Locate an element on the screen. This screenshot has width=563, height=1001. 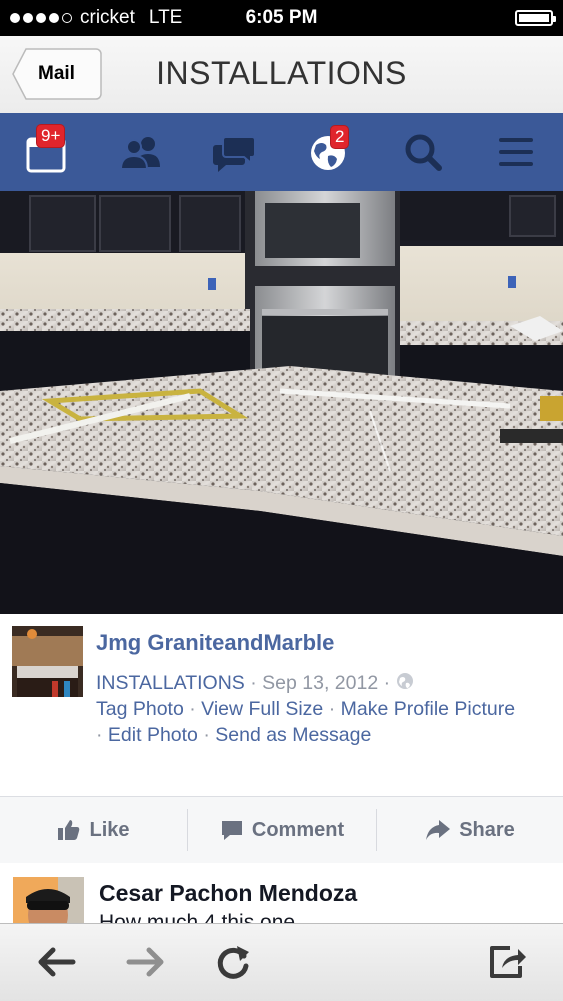
comment-item: Cesar Pachon Mendoza How much 4 this one is located at coordinates (281, 893).